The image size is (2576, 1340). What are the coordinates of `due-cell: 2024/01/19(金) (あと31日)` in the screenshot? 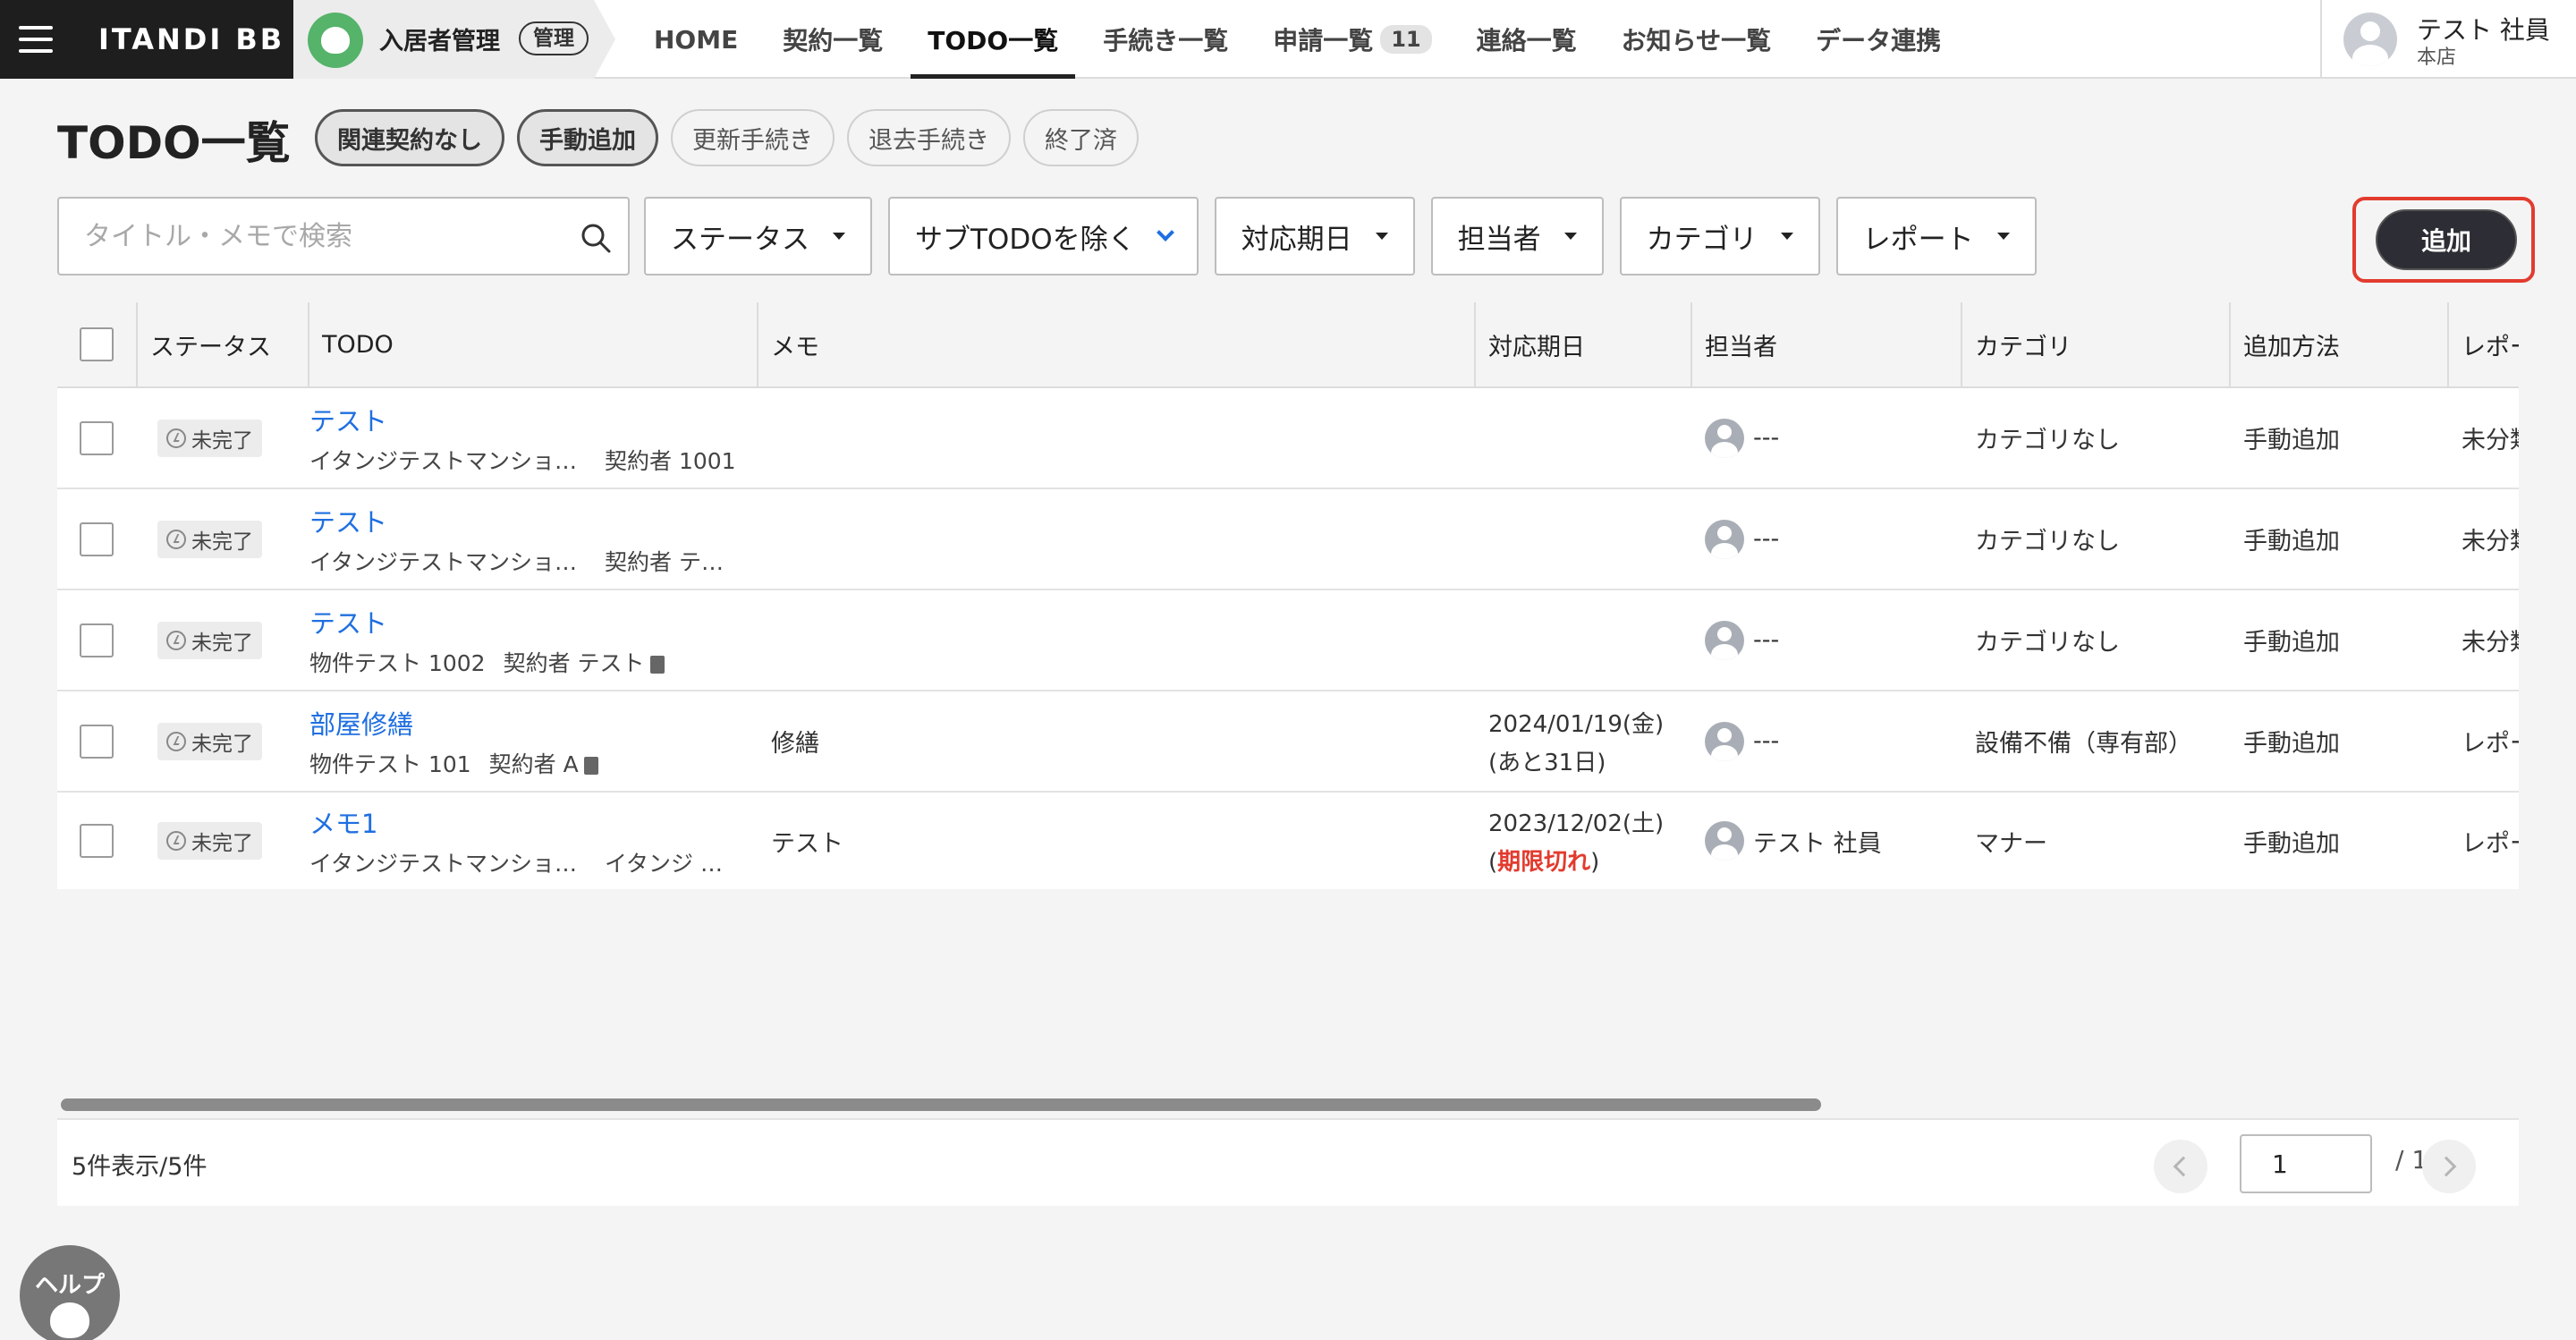 It's located at (1576, 741).